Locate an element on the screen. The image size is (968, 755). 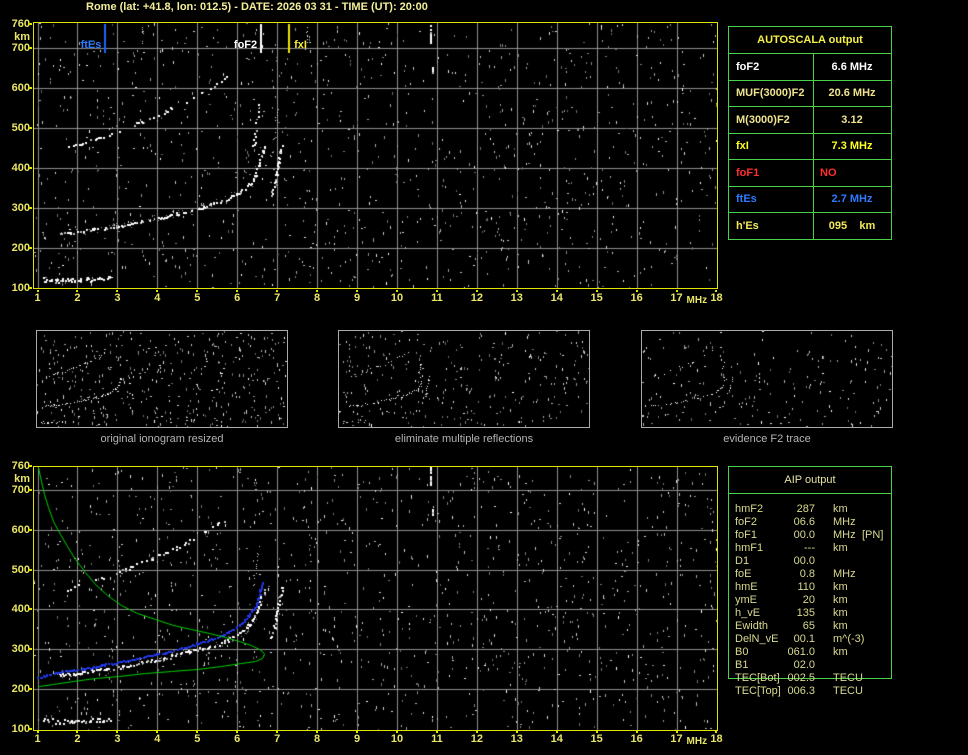
table-cell-unit: MHz is located at coordinates (844, 574).